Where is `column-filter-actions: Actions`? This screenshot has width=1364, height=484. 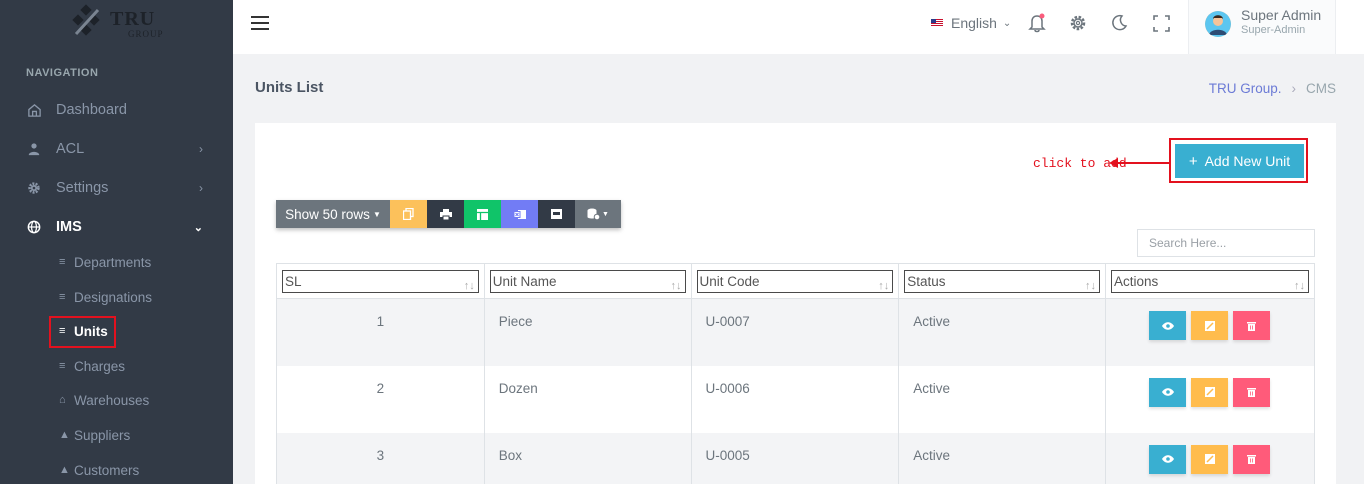 column-filter-actions: Actions is located at coordinates (1210, 281).